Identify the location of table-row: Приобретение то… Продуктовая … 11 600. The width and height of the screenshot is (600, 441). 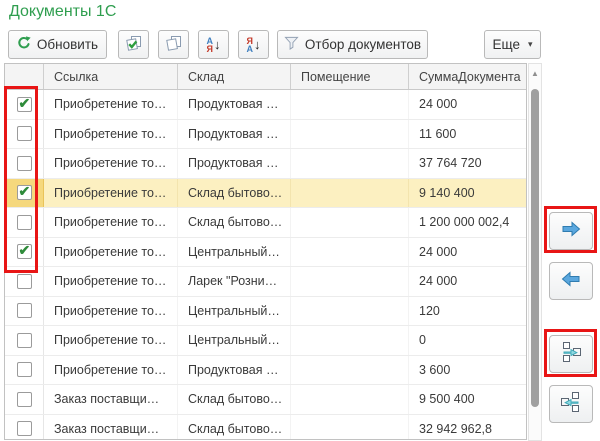
(265, 134).